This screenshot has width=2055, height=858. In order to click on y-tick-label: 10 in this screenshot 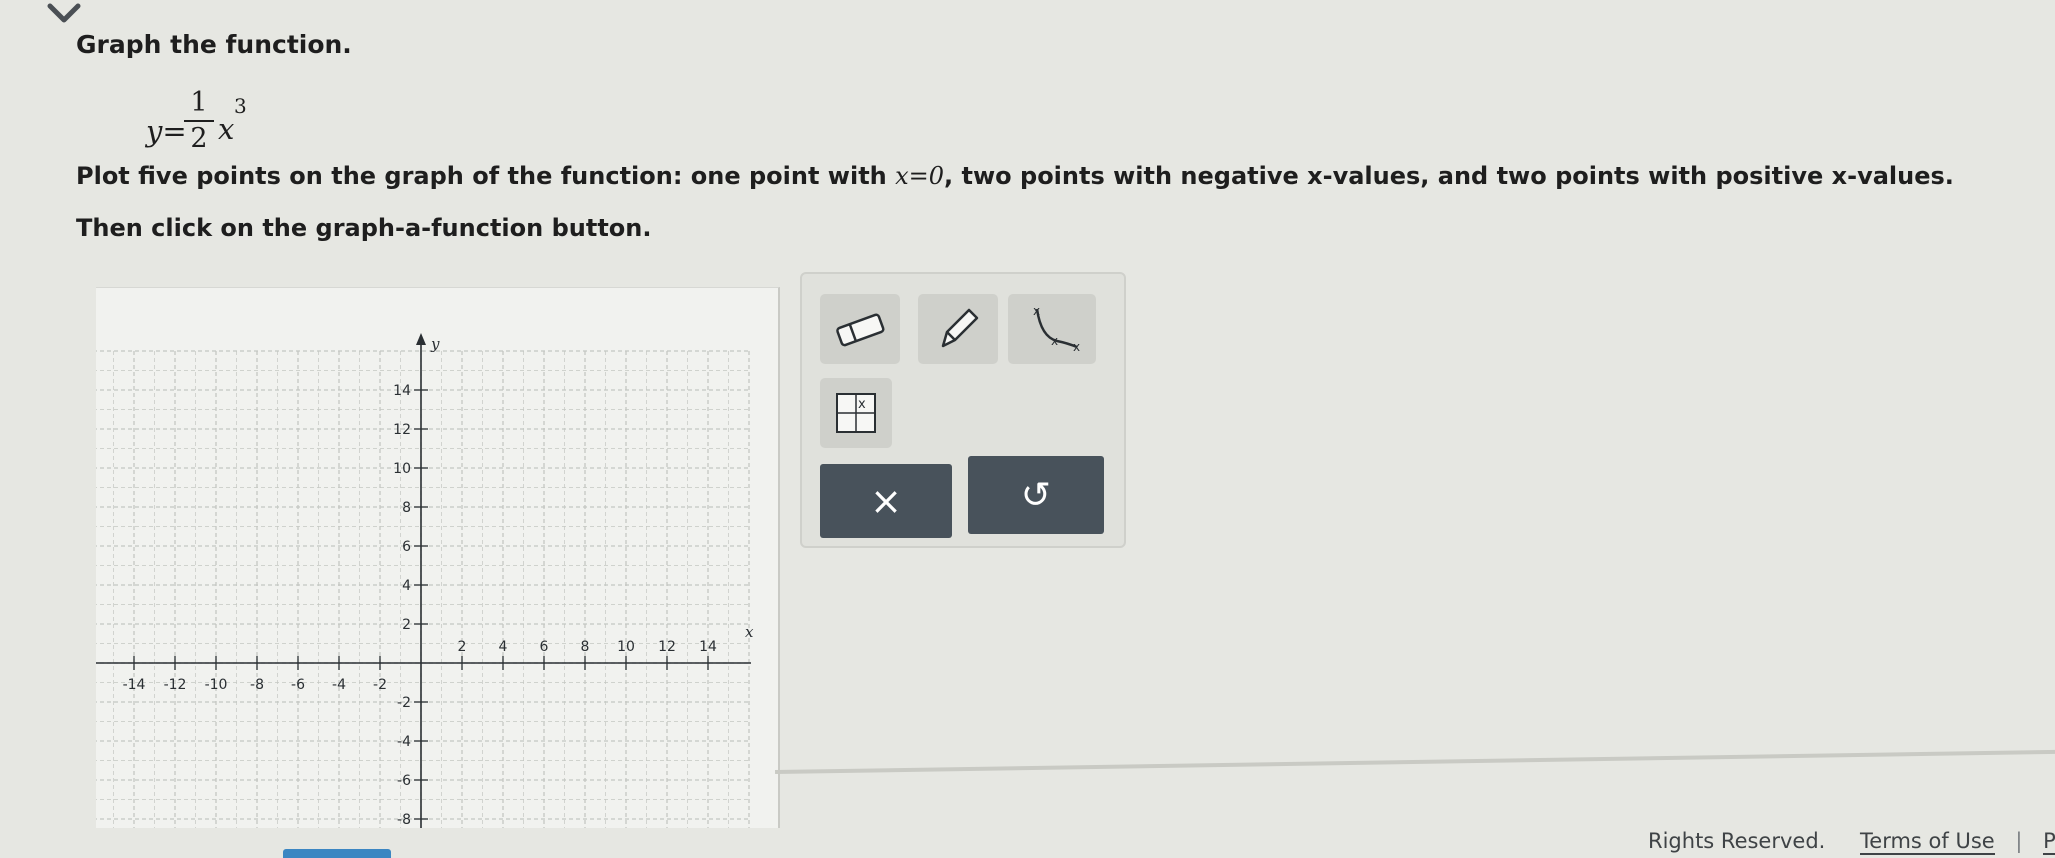, I will do `click(402, 469)`.